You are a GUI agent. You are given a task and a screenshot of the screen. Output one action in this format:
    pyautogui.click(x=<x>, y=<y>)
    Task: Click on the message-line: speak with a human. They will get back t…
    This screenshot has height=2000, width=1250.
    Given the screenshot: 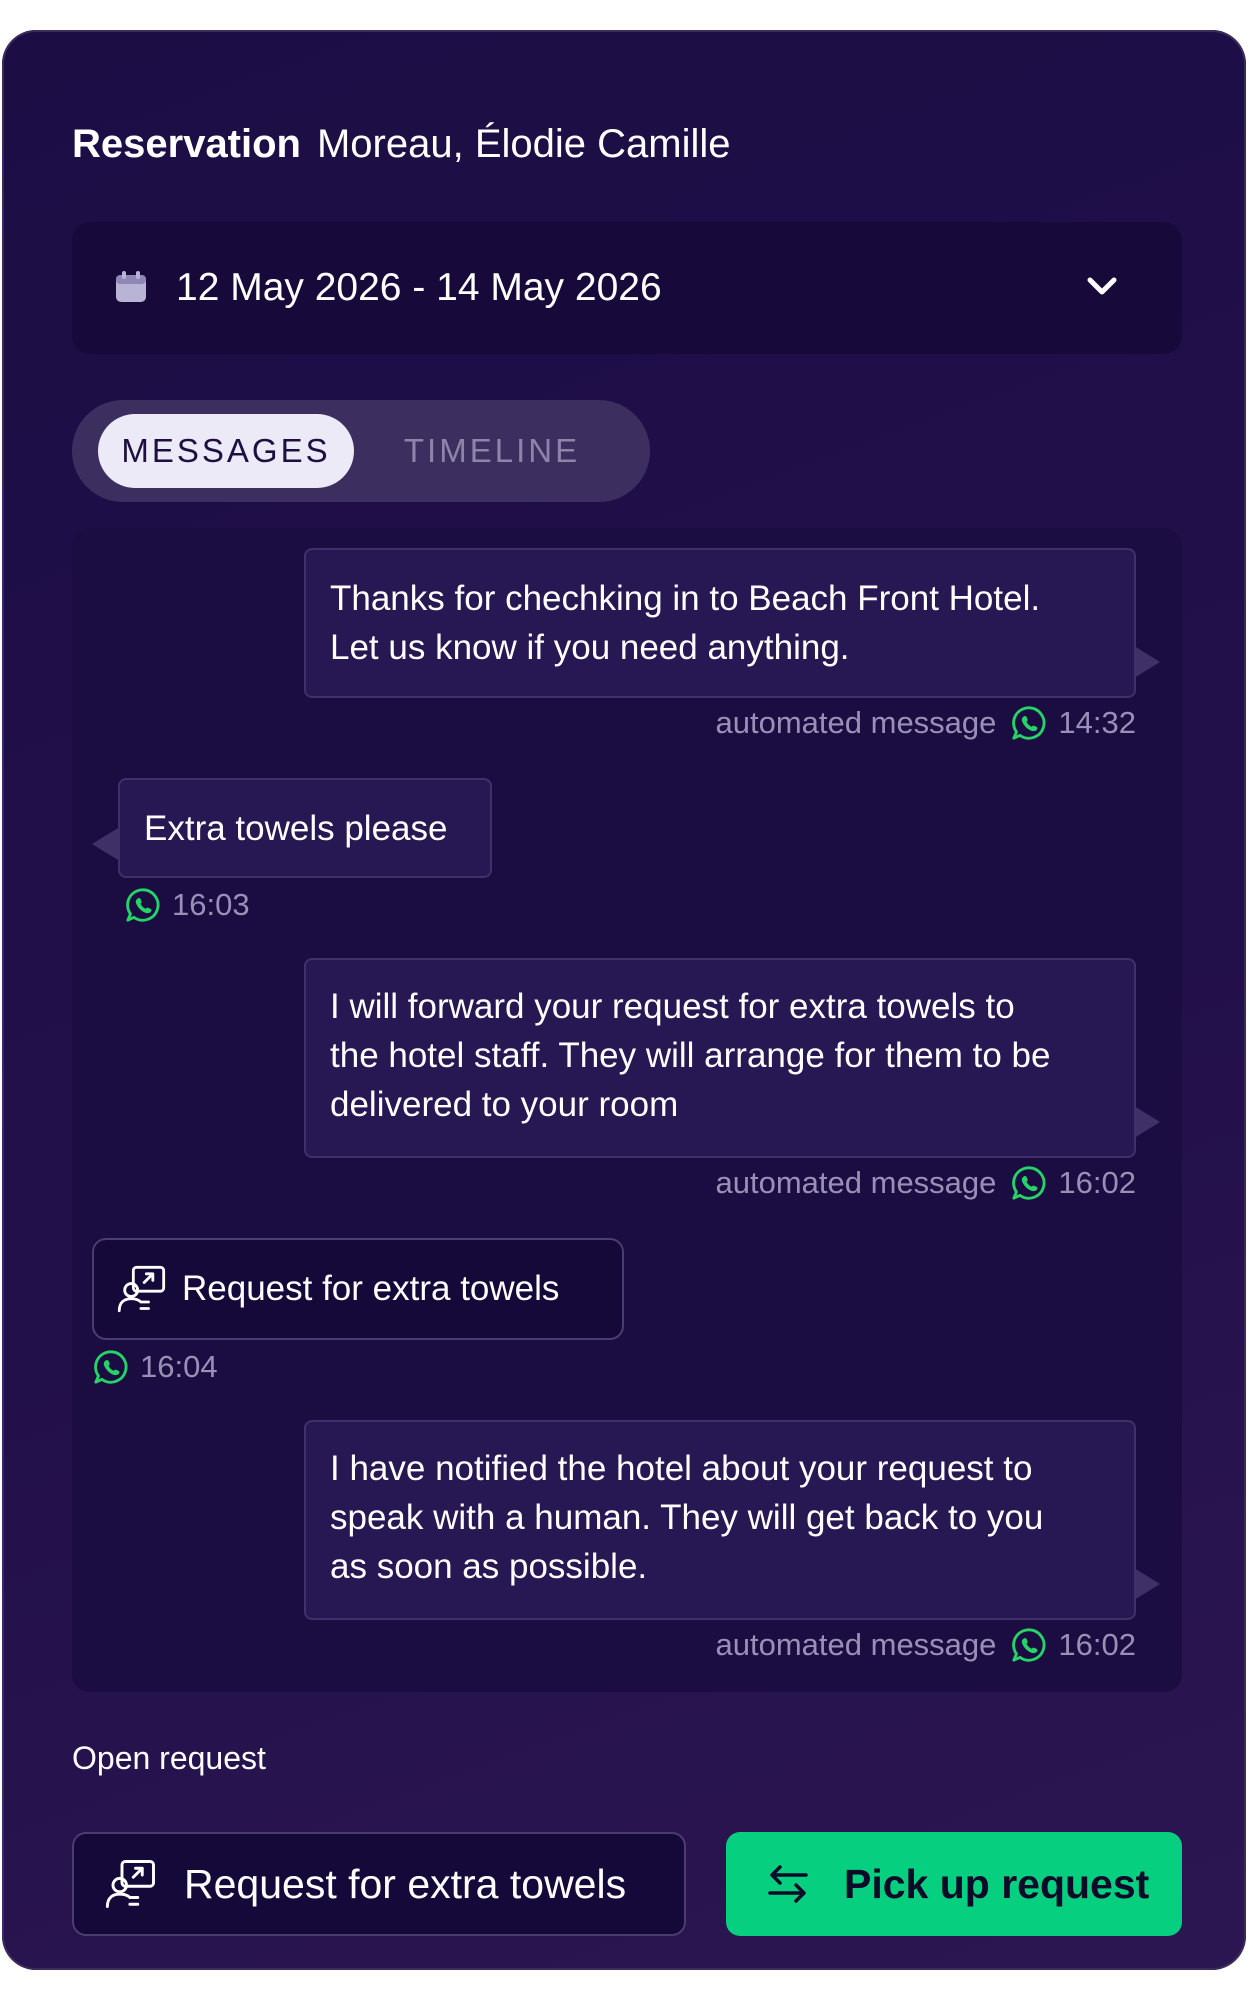 What is the action you would take?
    pyautogui.click(x=687, y=1517)
    